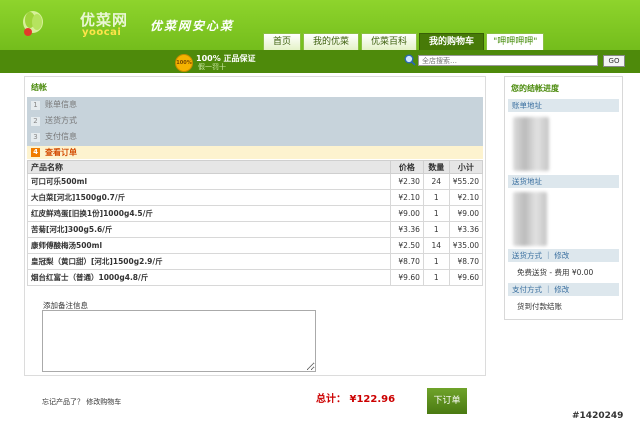 This screenshot has width=640, height=427. What do you see at coordinates (563, 181) in the screenshot?
I see `shipping-address-header: 送货地址` at bounding box center [563, 181].